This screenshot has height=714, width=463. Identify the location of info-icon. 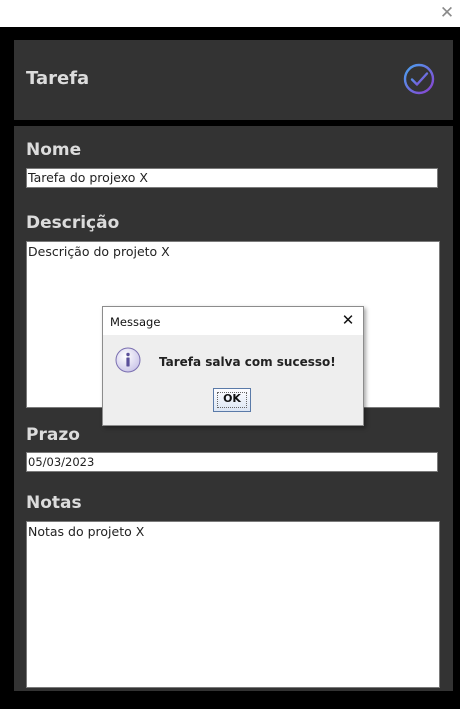
(128, 360).